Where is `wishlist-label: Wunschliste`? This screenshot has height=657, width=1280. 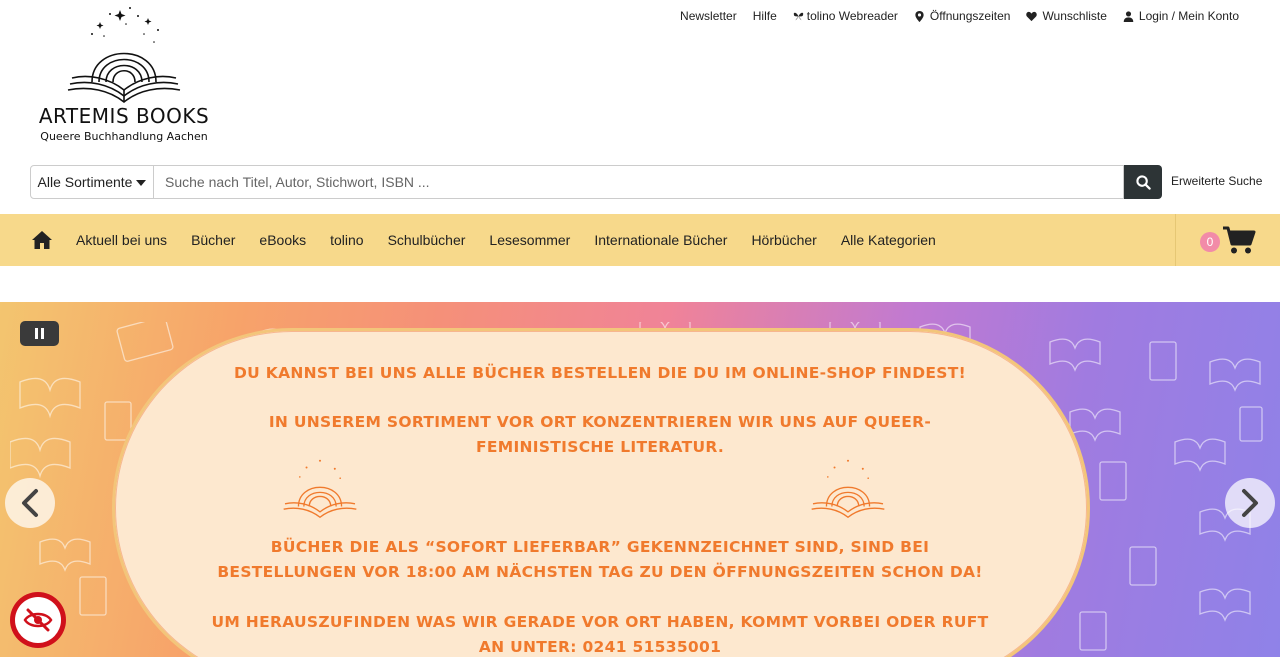 wishlist-label: Wunschliste is located at coordinates (1074, 16).